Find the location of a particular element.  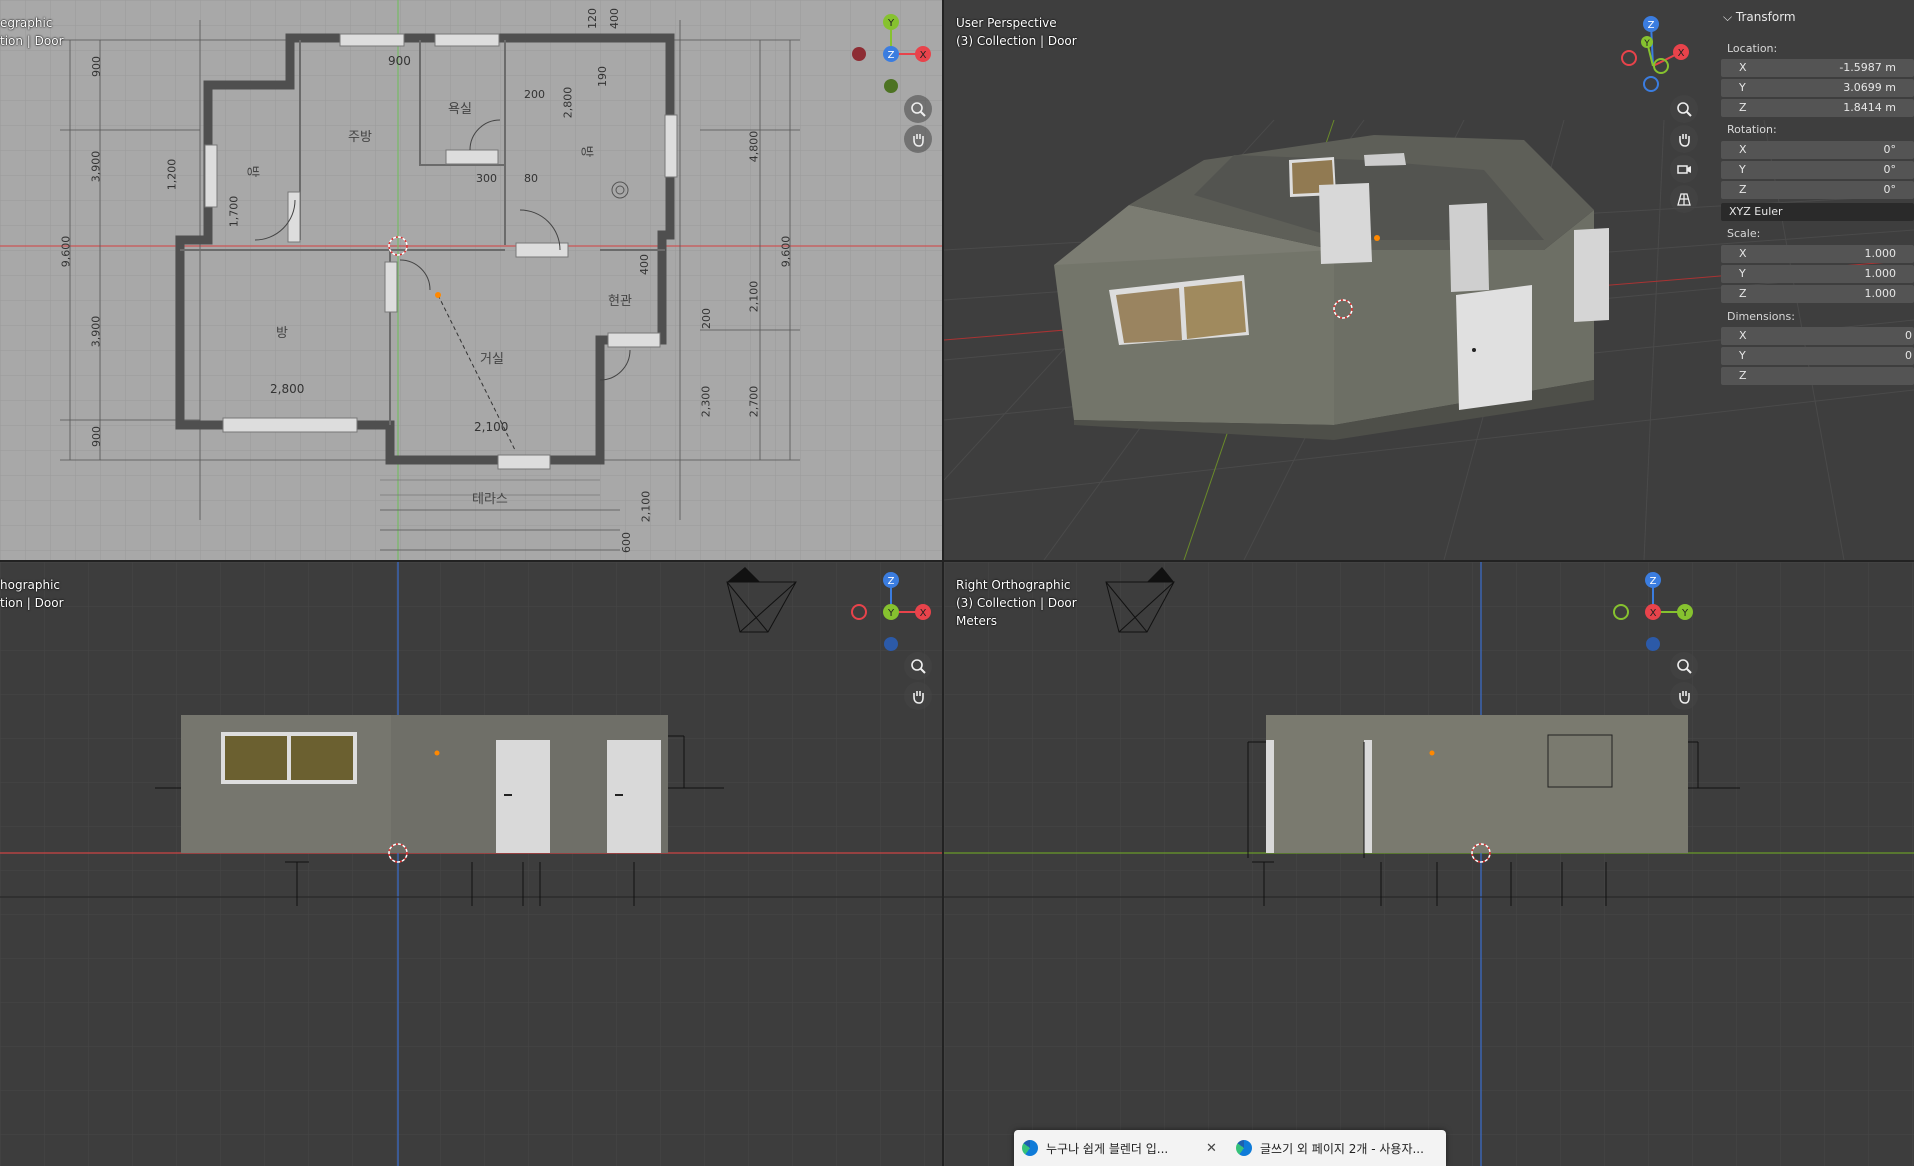

rotation-z-field: Z 0° is located at coordinates (1817, 190).